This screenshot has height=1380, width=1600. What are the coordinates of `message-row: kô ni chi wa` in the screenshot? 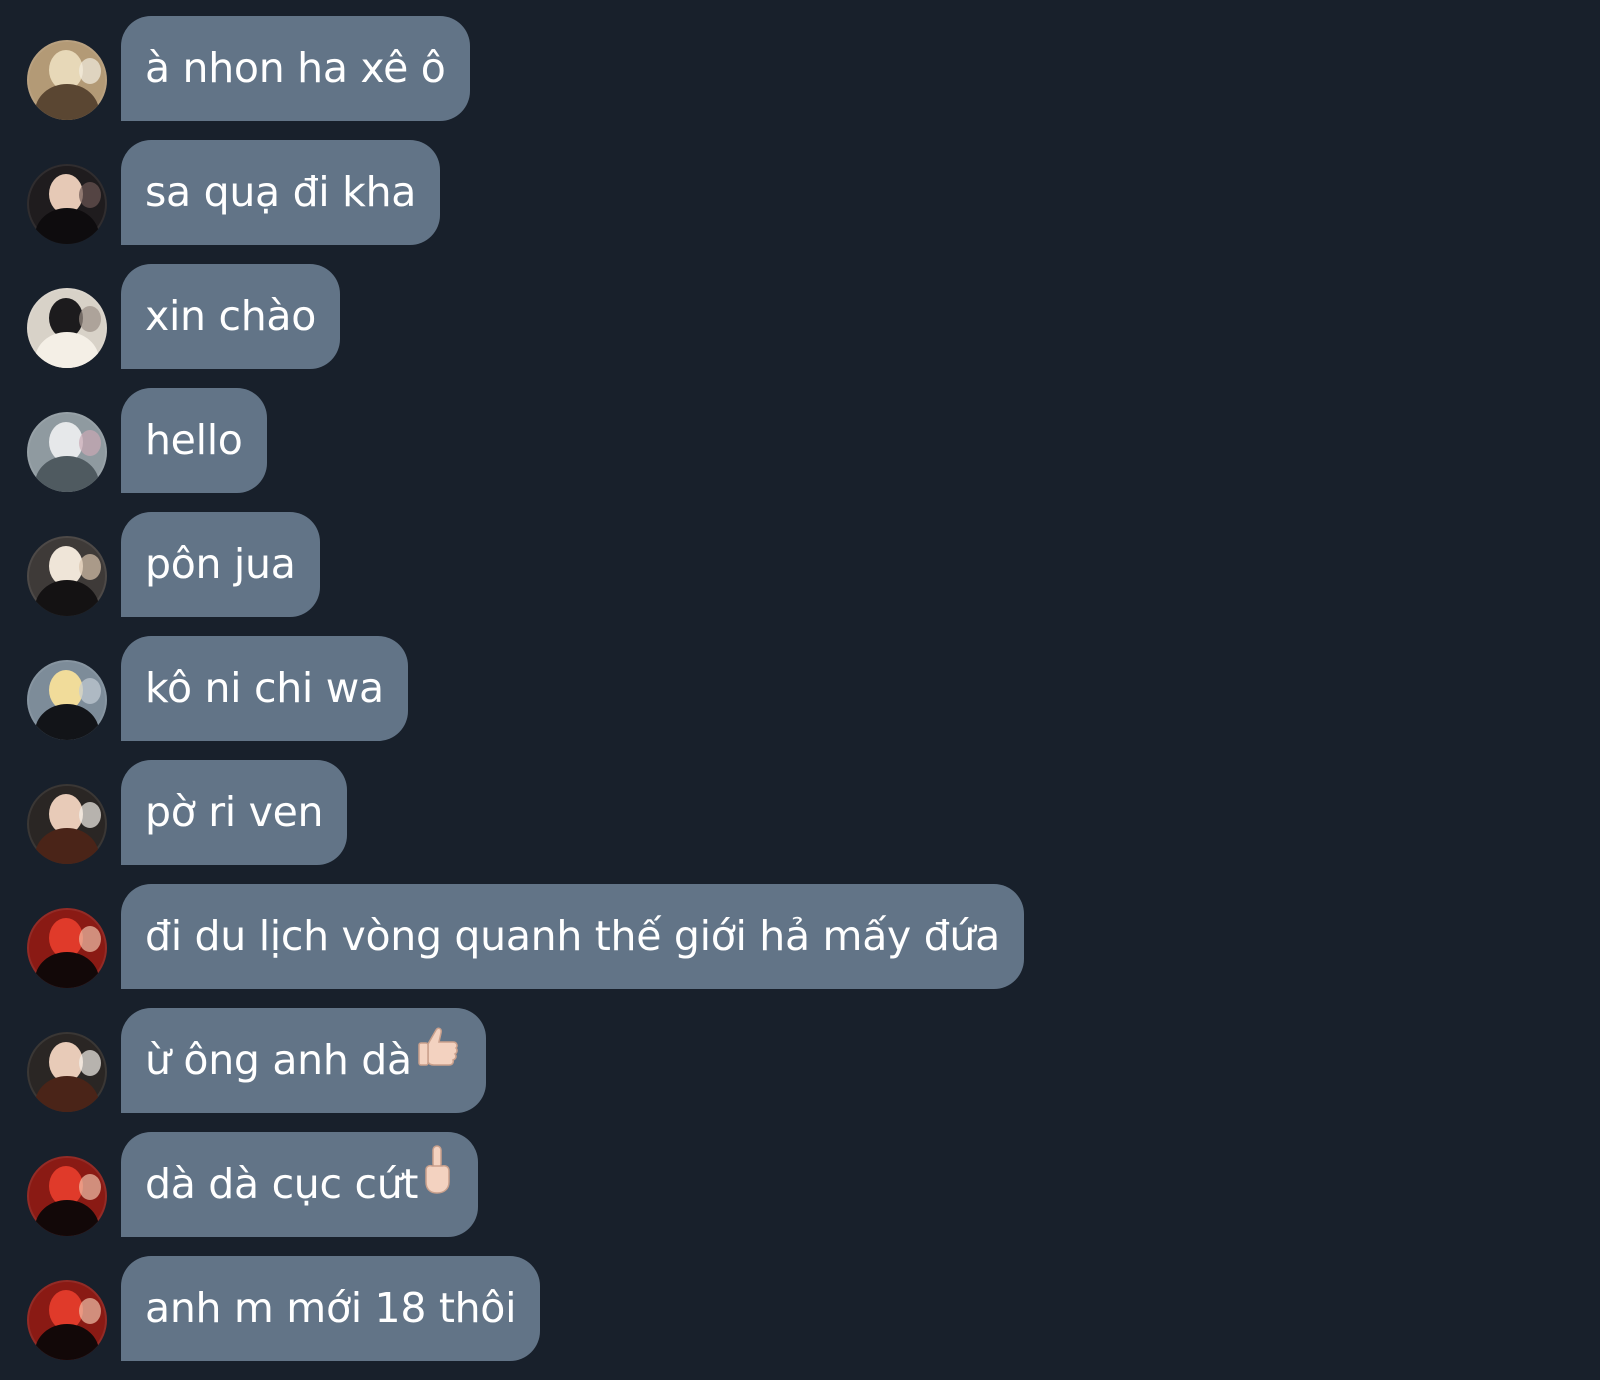 It's located at (800, 698).